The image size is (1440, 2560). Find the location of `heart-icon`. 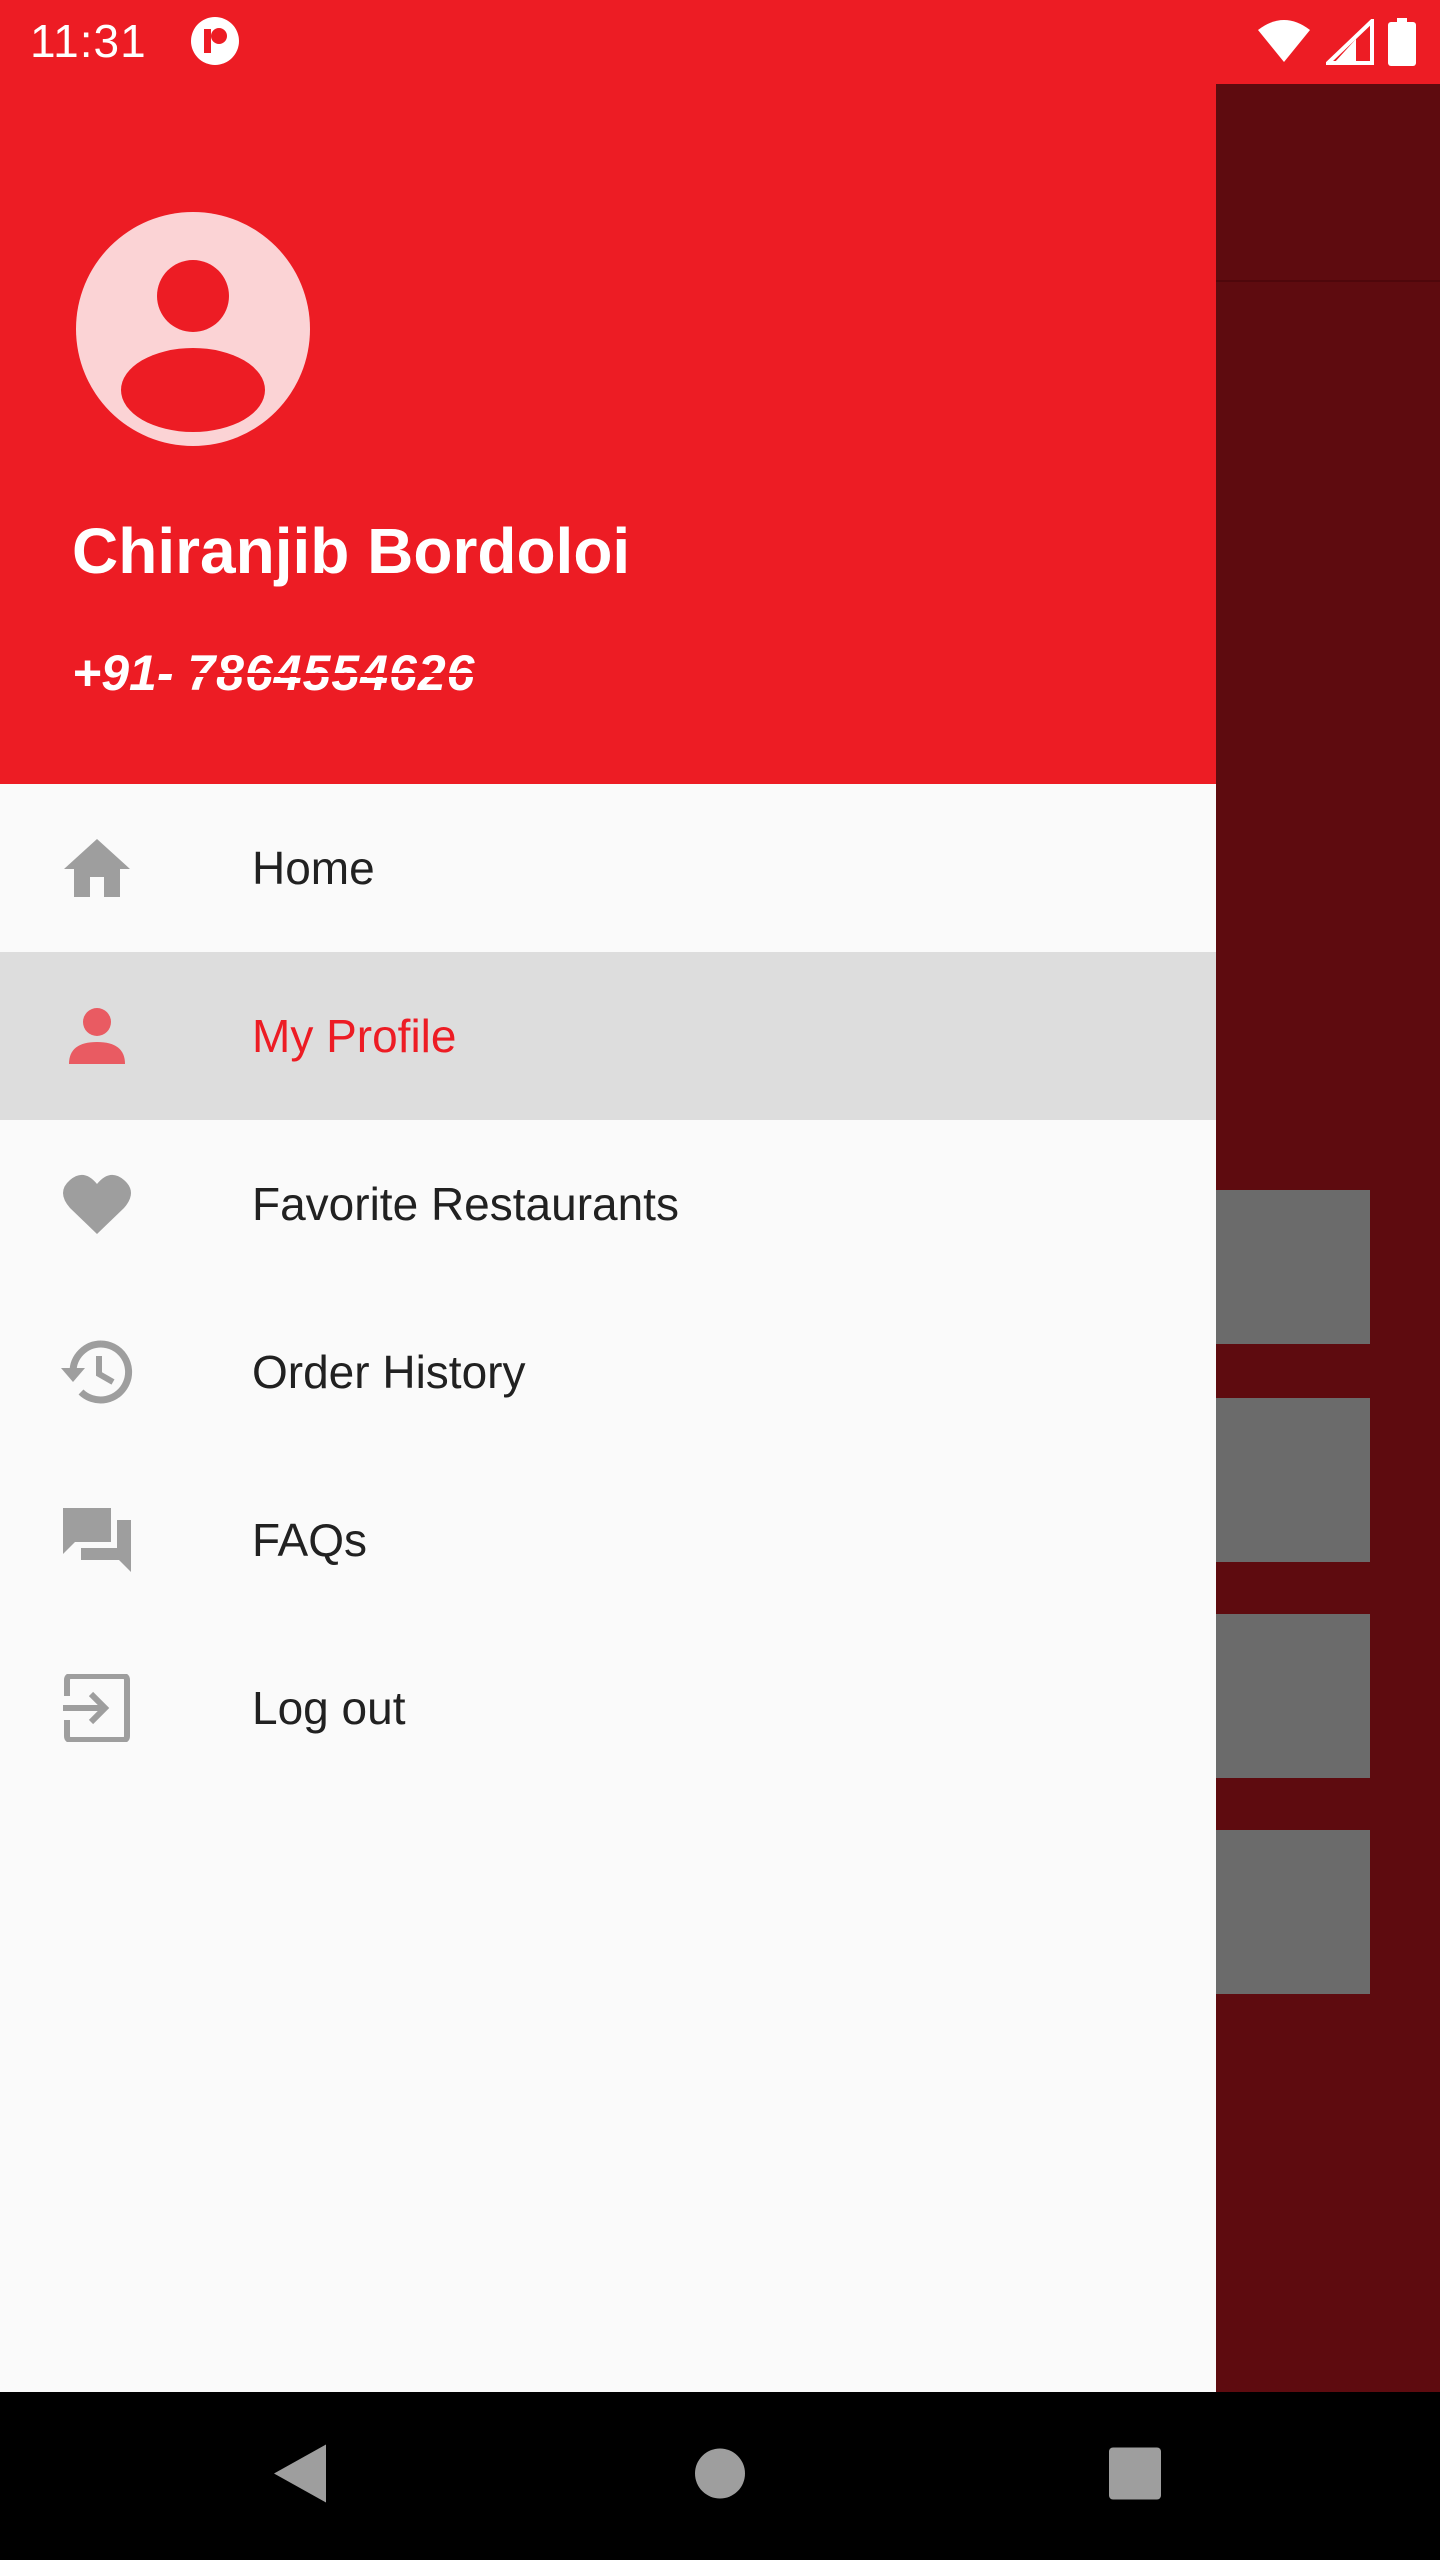

heart-icon is located at coordinates (97, 1204).